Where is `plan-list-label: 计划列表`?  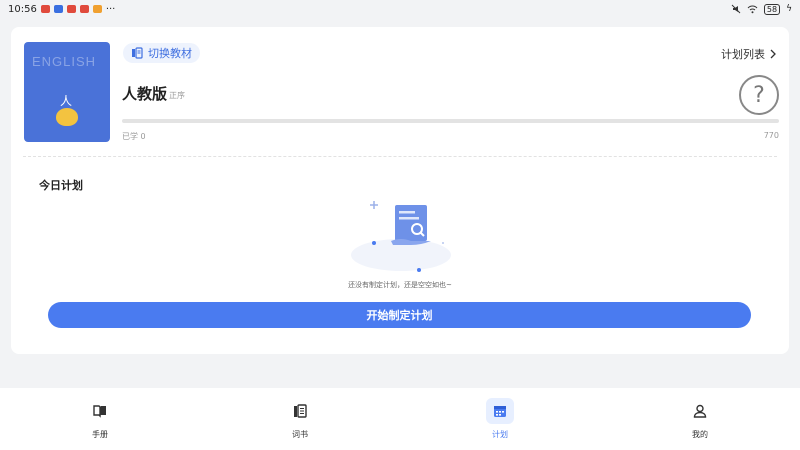
plan-list-label: 计划列表 is located at coordinates (743, 54).